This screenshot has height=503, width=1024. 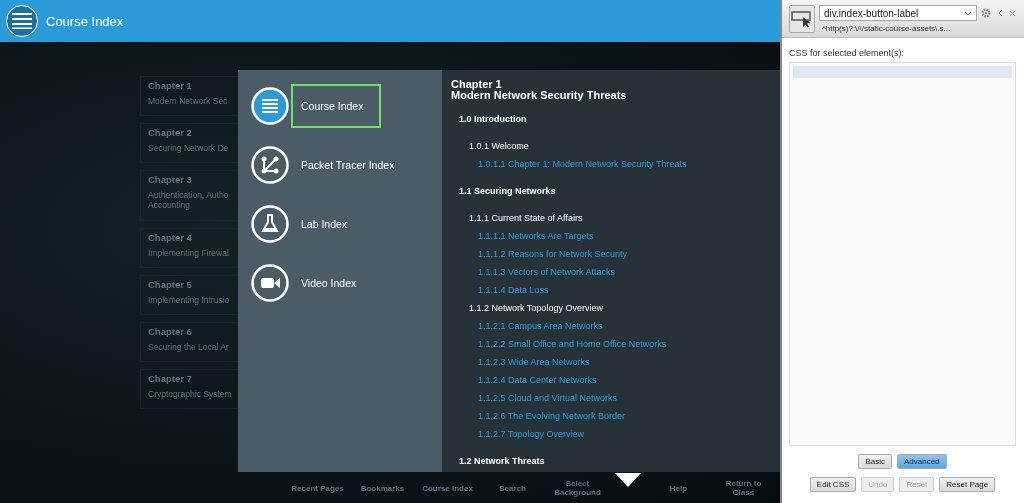 I want to click on action-button: Edit CSS, so click(x=833, y=484).